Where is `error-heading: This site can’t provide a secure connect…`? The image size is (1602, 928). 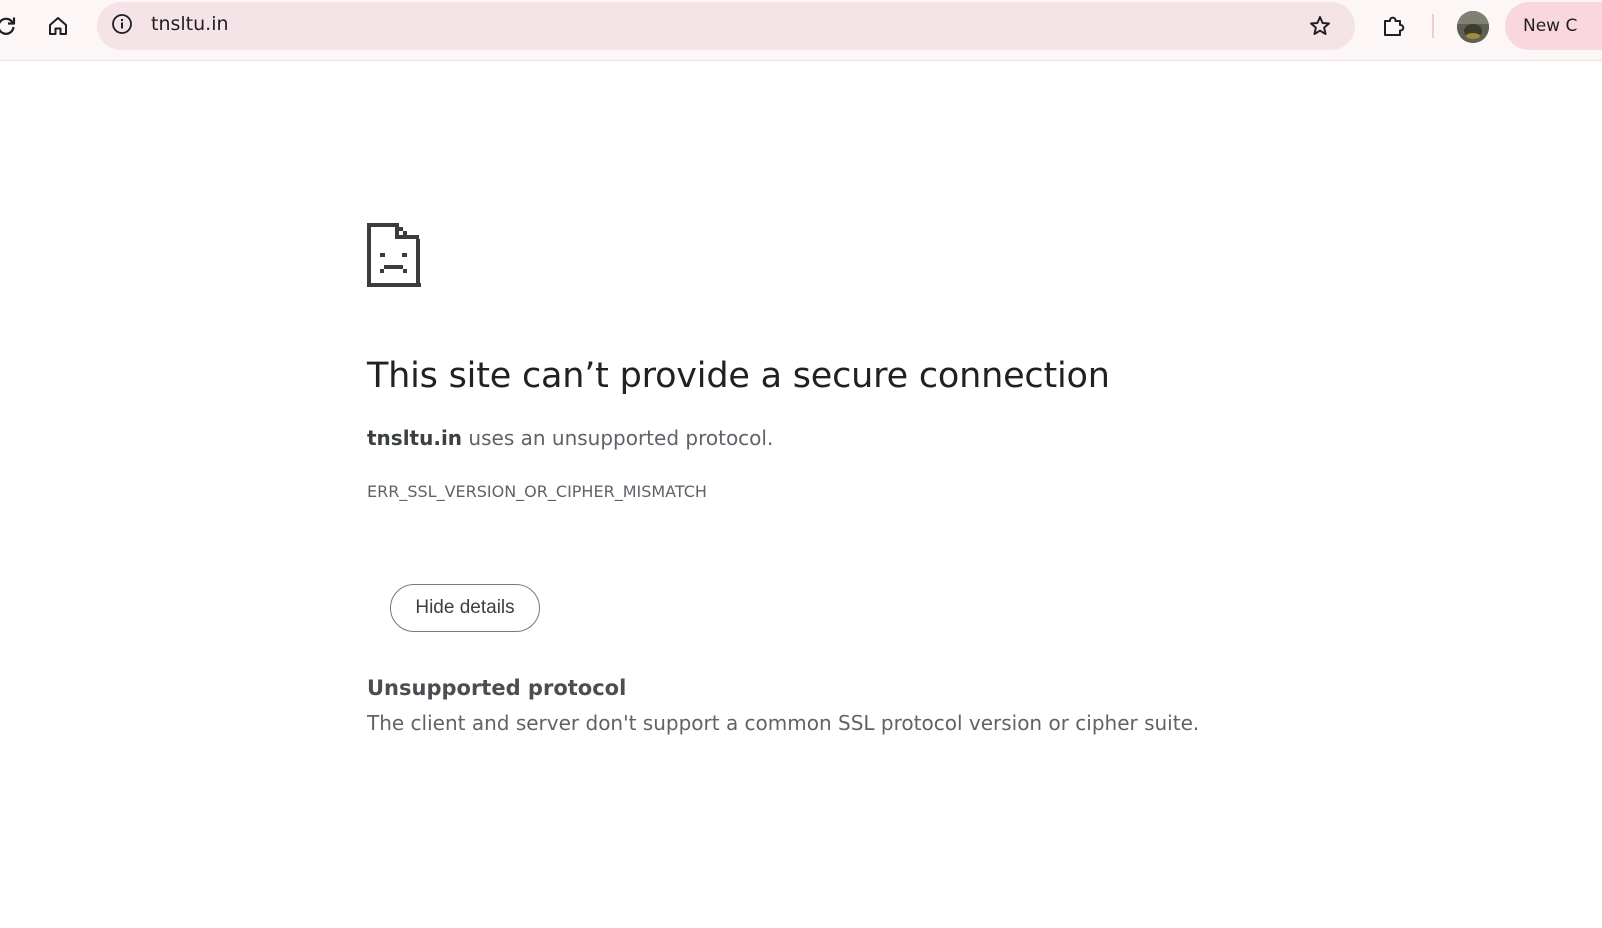 error-heading: This site can’t provide a secure connect… is located at coordinates (738, 376).